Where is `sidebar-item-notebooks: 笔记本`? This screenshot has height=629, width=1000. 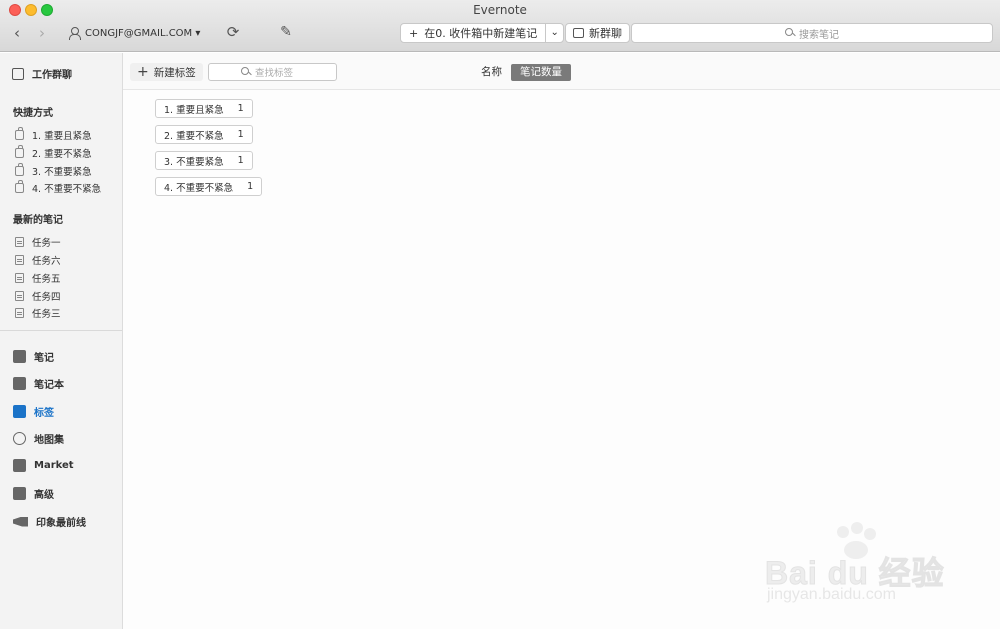
sidebar-item-notebooks: 笔记本 is located at coordinates (38, 383).